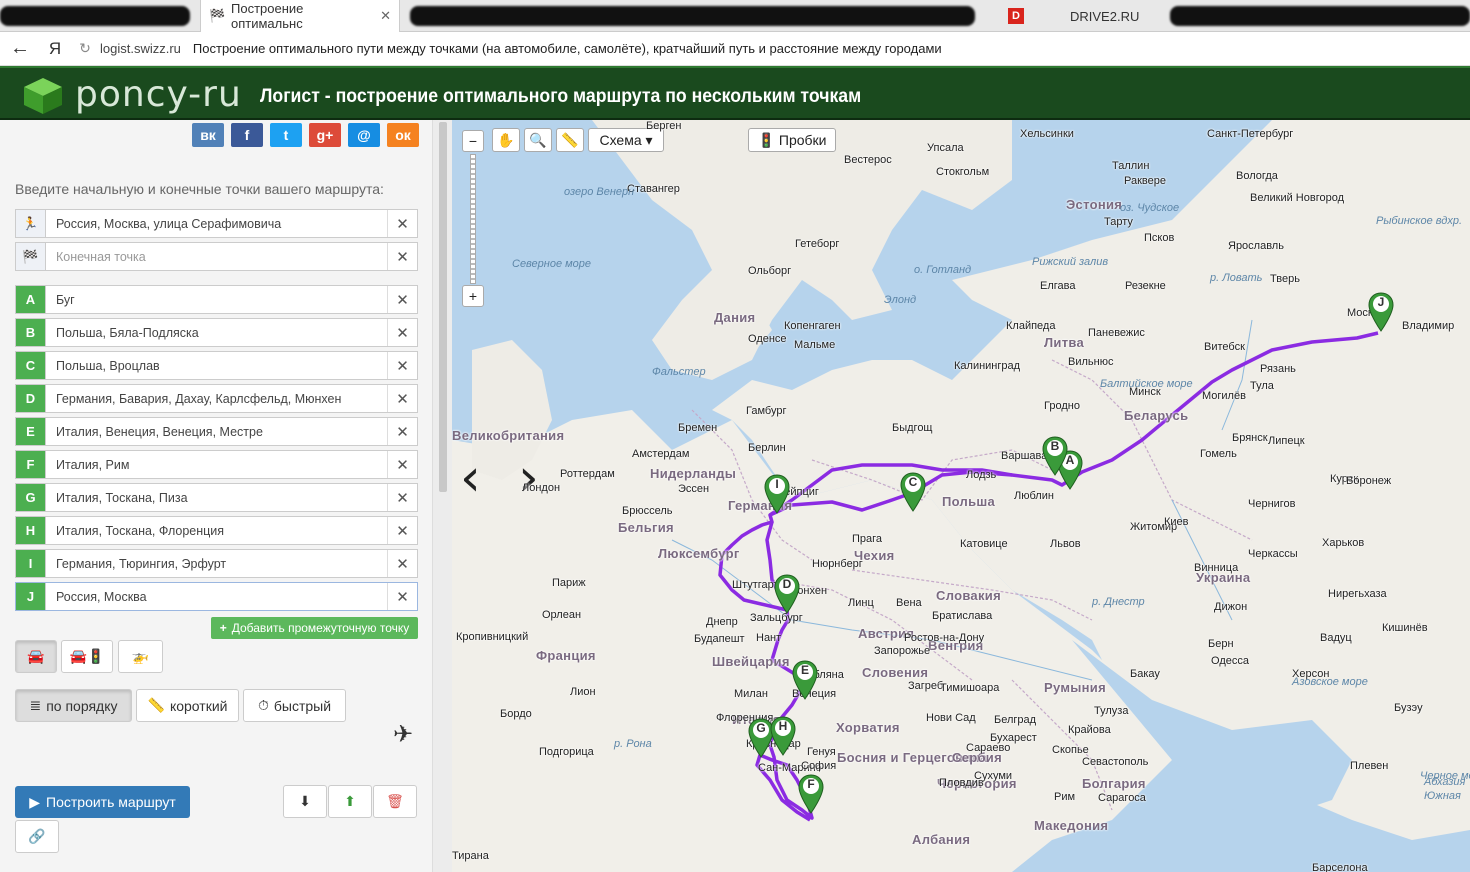 The width and height of the screenshot is (1470, 872). Describe the element at coordinates (216, 333) in the screenshot. I see `waypoint-input: Польша, Бяла-Подляска` at that location.